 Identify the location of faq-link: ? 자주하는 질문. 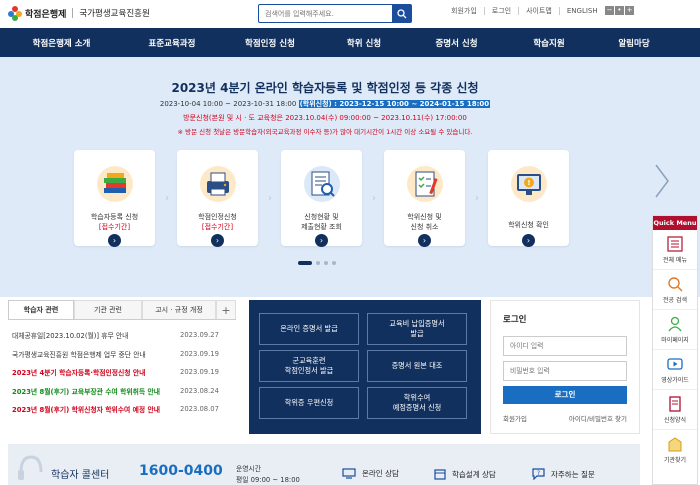
(563, 474).